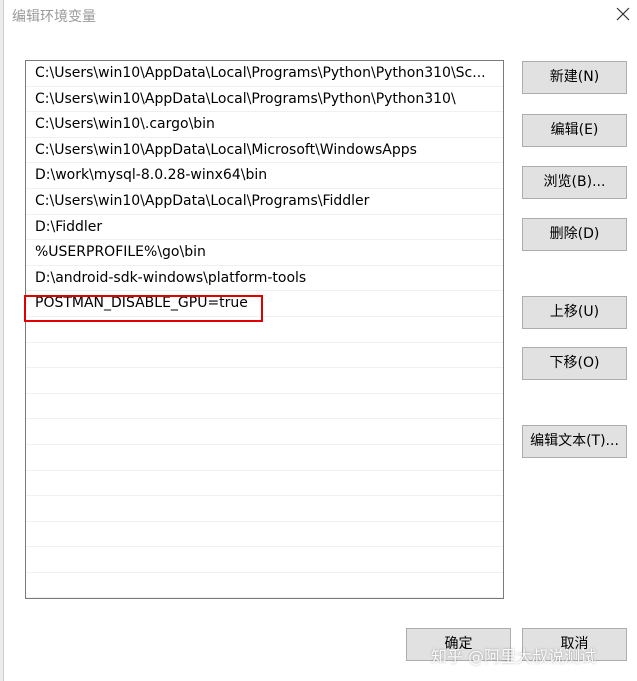 Image resolution: width=637 pixels, height=681 pixels. I want to click on list-item: D:\android-sdk-windows\platform-tools, so click(264, 279).